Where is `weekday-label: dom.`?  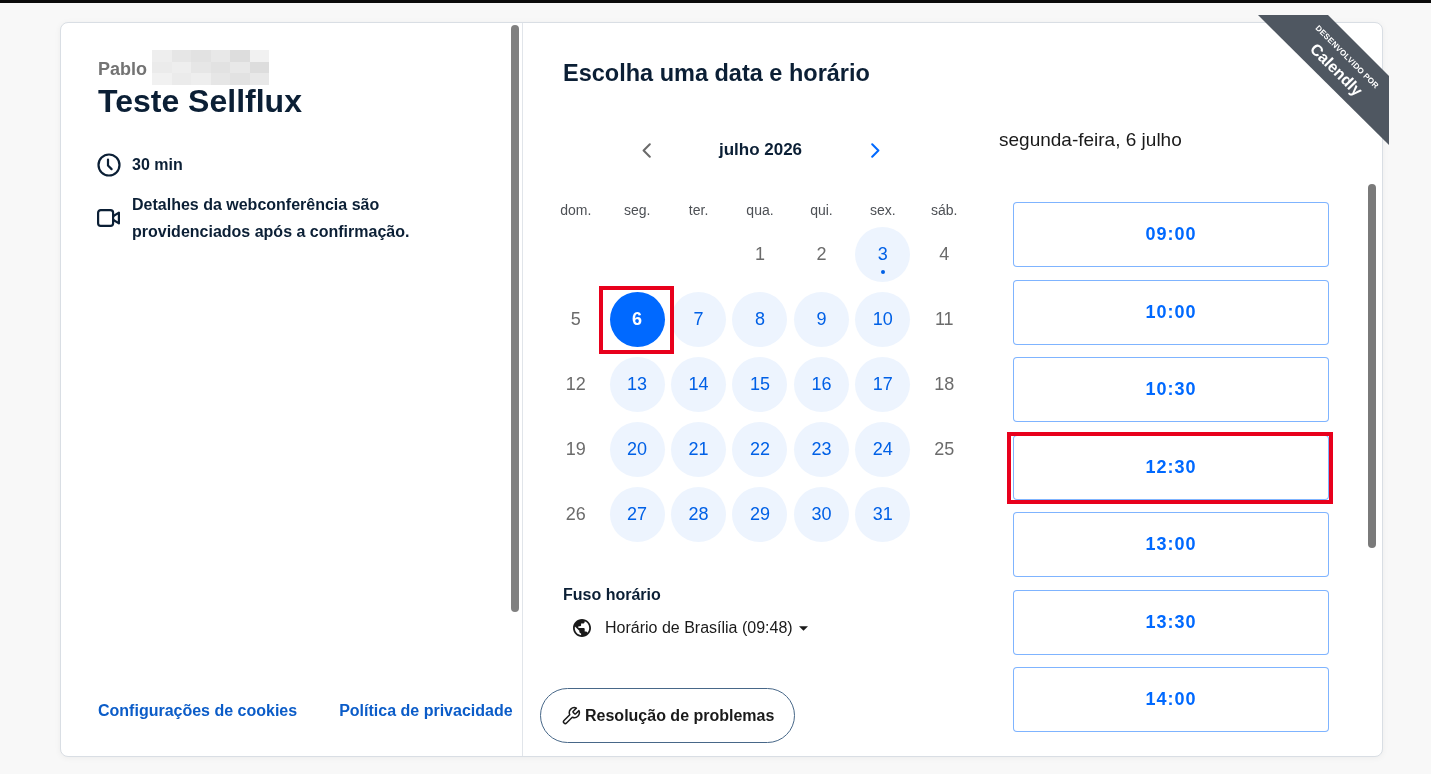
weekday-label: dom. is located at coordinates (576, 210).